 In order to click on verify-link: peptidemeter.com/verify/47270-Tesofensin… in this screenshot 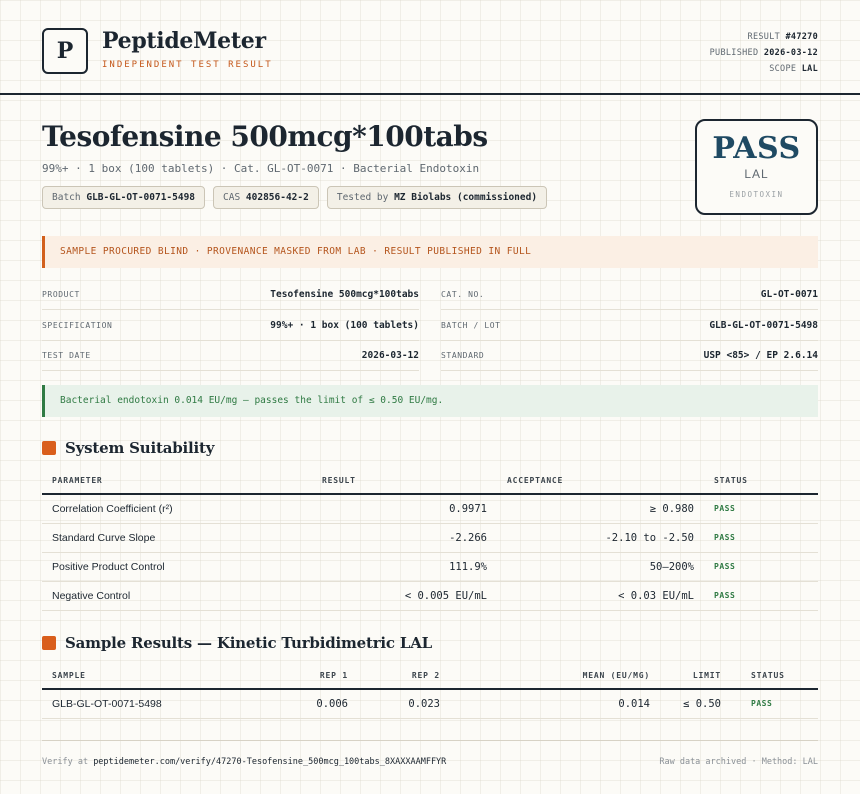, I will do `click(269, 762)`.